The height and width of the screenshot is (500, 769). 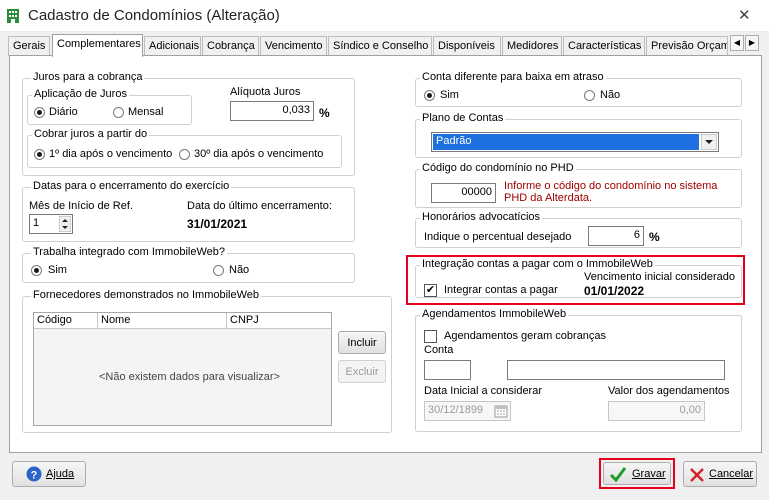 What do you see at coordinates (744, 15) in the screenshot?
I see `close-icon: ✕` at bounding box center [744, 15].